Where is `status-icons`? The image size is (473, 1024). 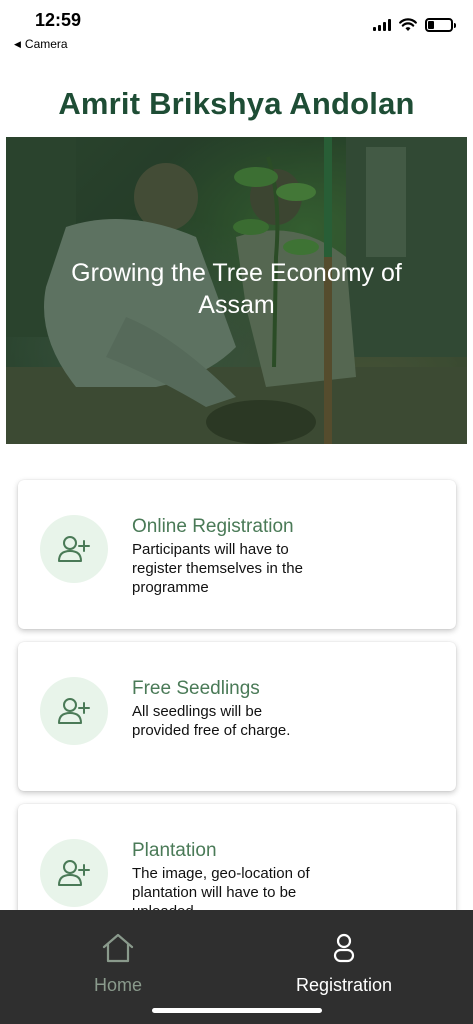
status-icons is located at coordinates (414, 25).